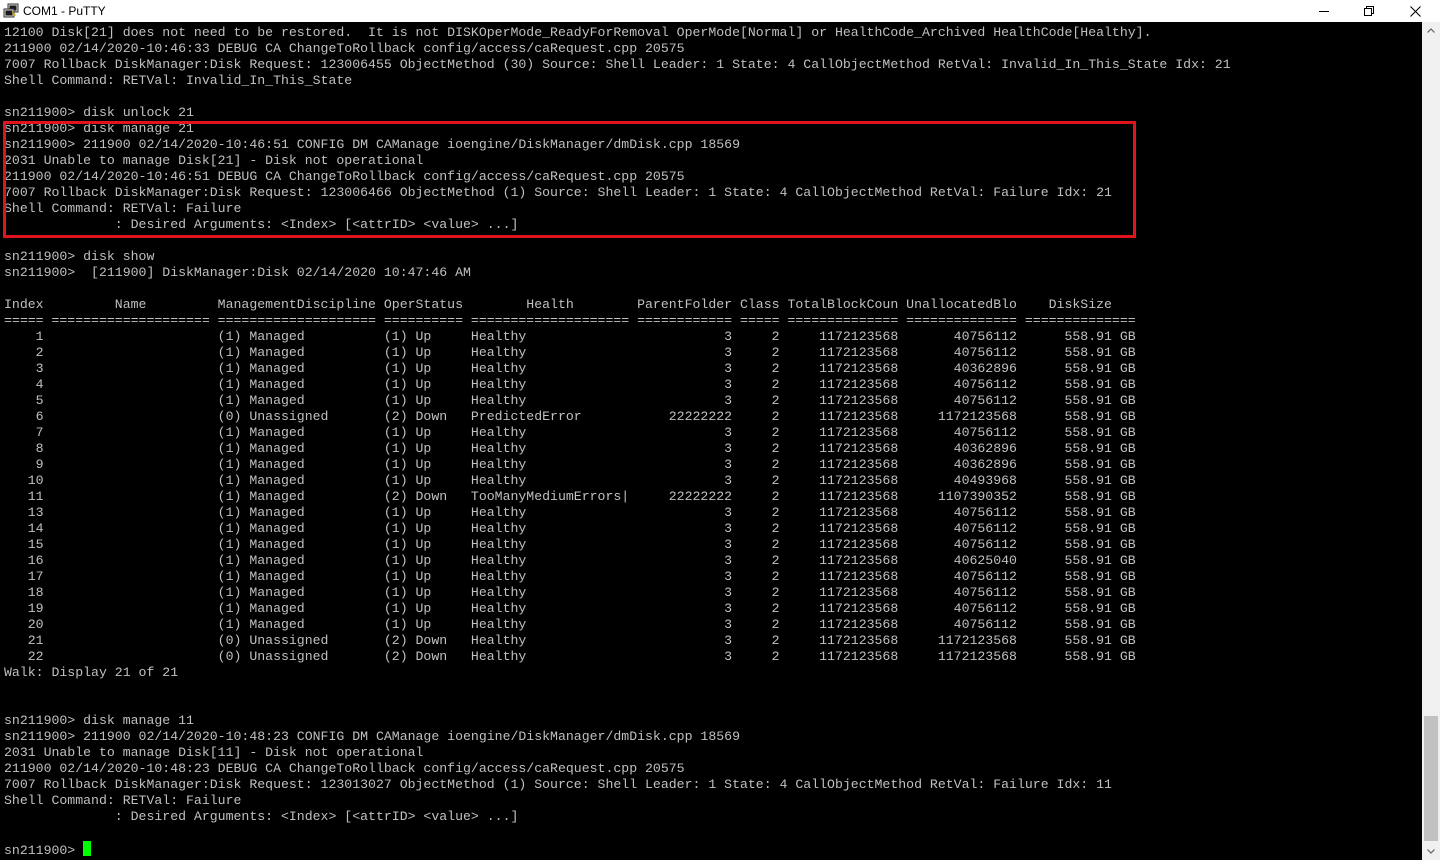 This screenshot has width=1440, height=860. I want to click on window-title: COM1 - PuTTY, so click(64, 11).